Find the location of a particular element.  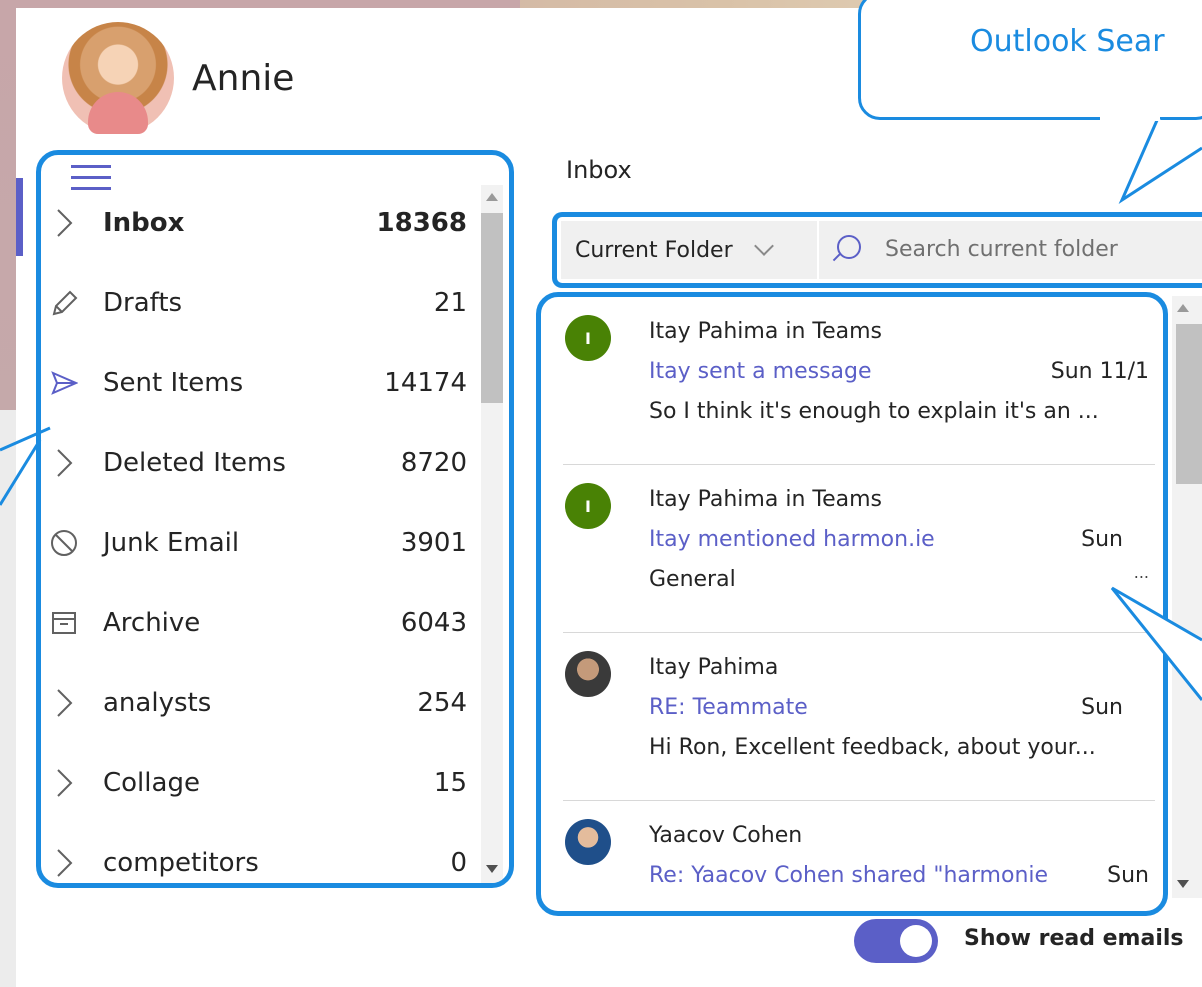

selected-app-indicator is located at coordinates (19, 217).